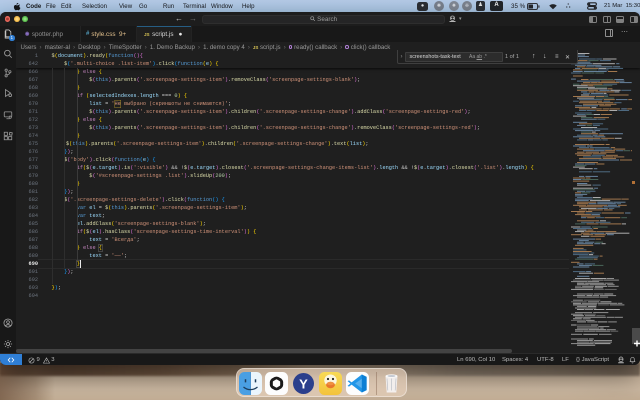 The image size is (640, 400). What do you see at coordinates (303, 384) in the screenshot?
I see `svg-text: Y` at bounding box center [303, 384].